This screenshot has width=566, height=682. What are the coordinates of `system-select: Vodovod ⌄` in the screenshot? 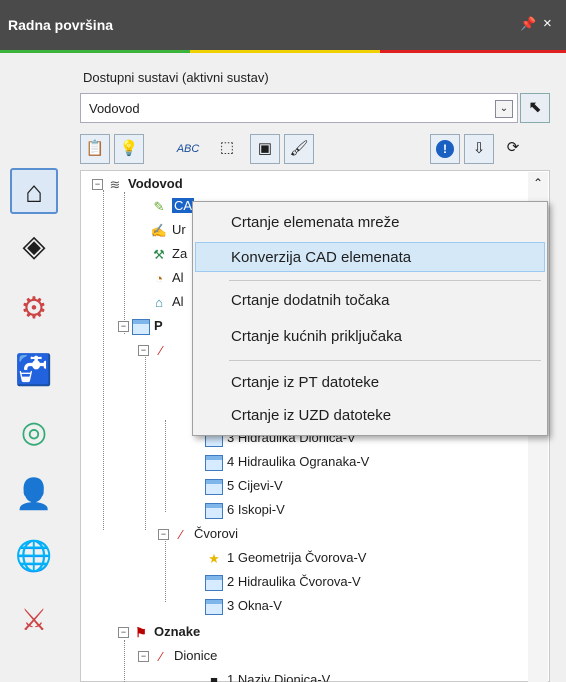 It's located at (299, 108).